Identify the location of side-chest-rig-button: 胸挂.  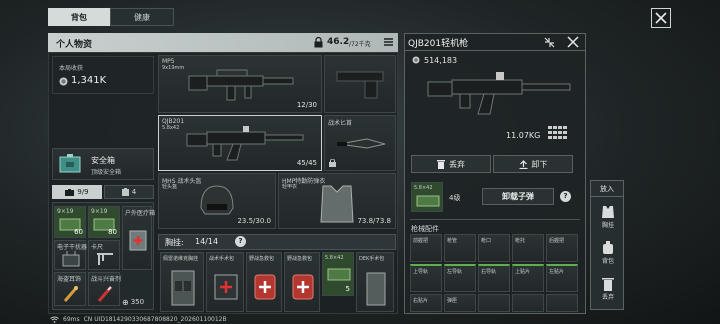
(608, 218).